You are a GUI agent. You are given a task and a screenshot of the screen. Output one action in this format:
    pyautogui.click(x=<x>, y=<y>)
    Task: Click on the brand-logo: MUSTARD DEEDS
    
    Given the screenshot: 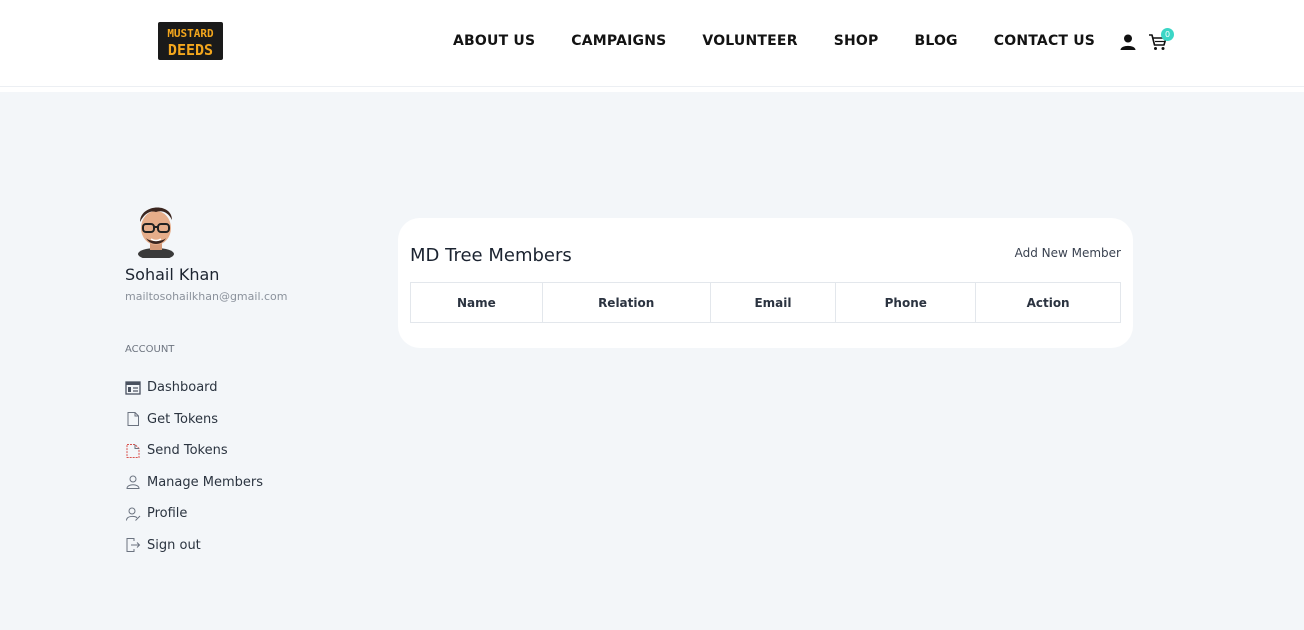 What is the action you would take?
    pyautogui.click(x=190, y=41)
    